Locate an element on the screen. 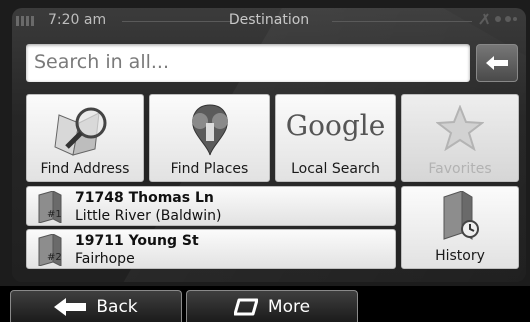 The height and width of the screenshot is (322, 530). find-places-button: Find Places is located at coordinates (209, 138).